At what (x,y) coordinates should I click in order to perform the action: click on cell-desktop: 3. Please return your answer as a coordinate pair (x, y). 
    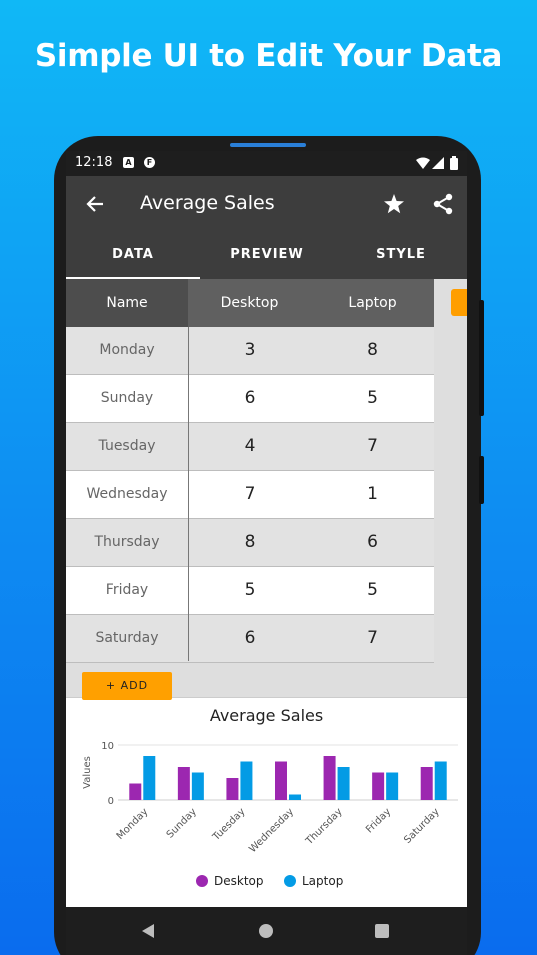
    Looking at the image, I should click on (250, 350).